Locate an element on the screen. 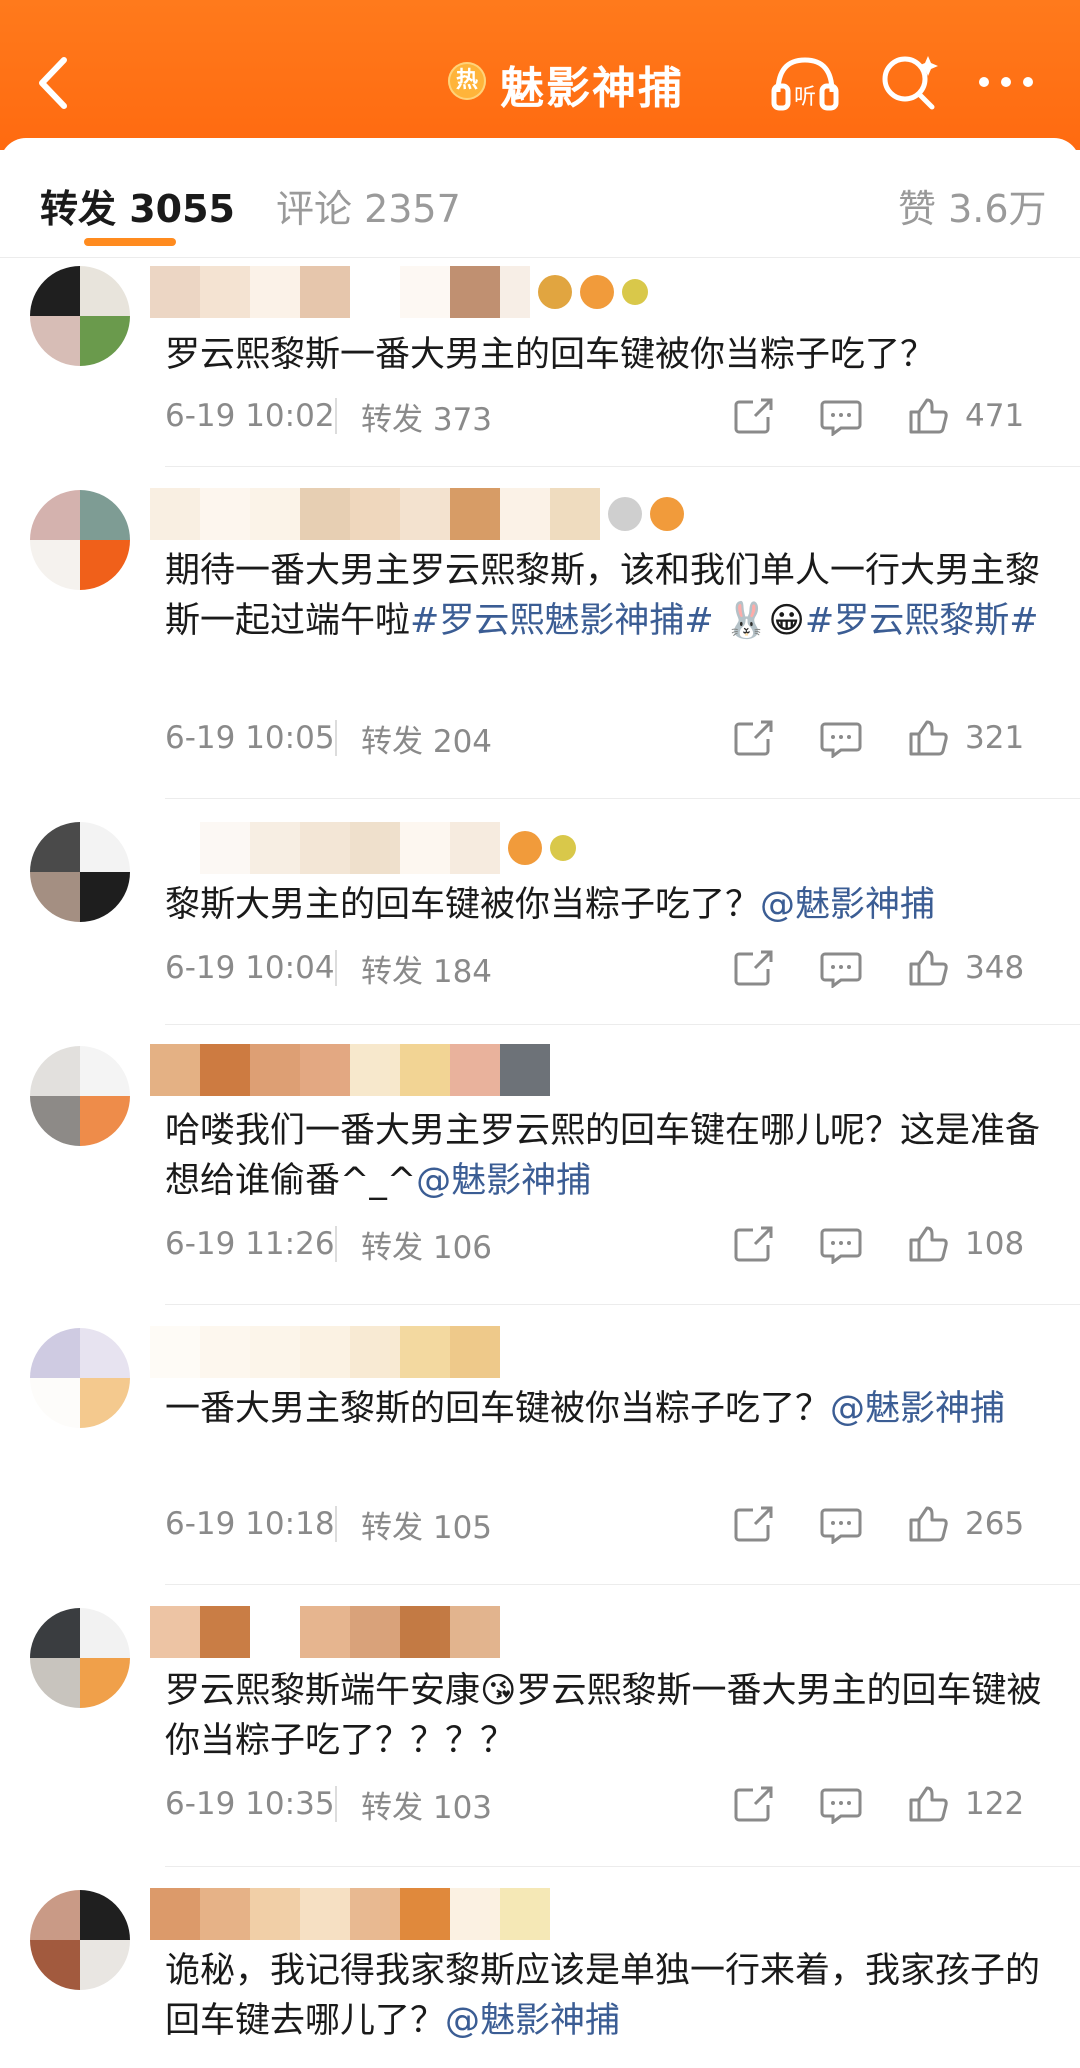  tab-comment: 评论 2357 is located at coordinates (368, 205).